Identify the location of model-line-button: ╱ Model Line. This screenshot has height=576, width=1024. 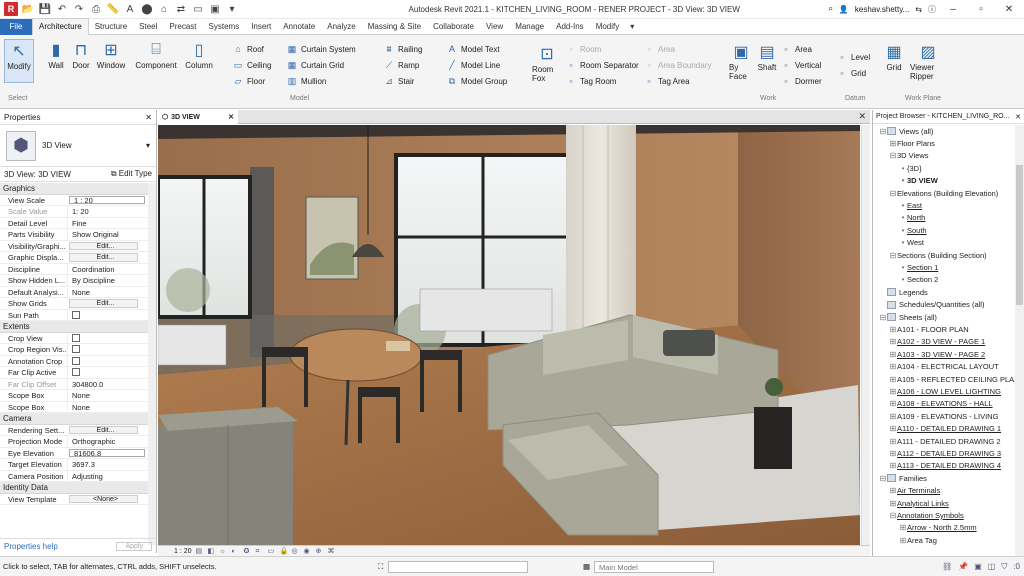
(473, 65).